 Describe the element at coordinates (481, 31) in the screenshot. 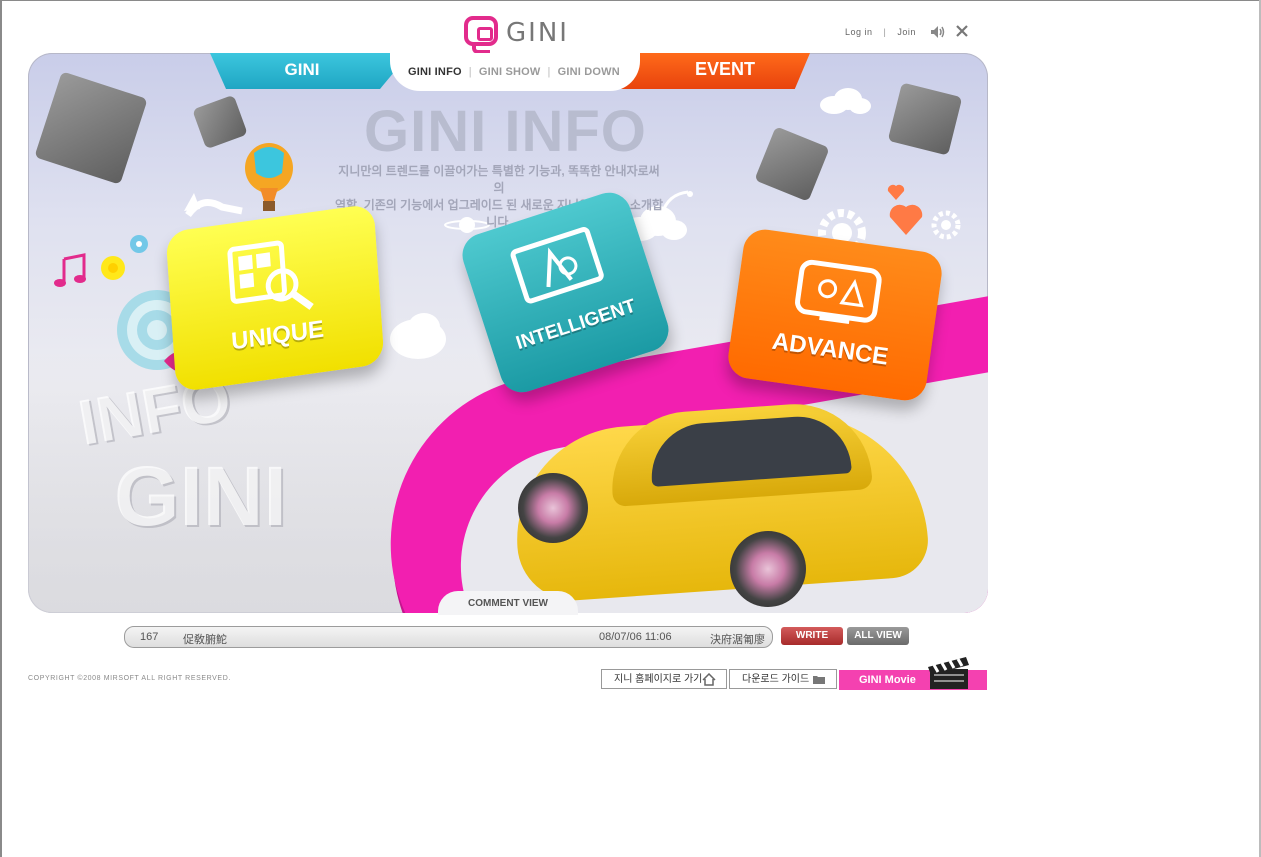

I see `gini-logo-mark-icon` at that location.